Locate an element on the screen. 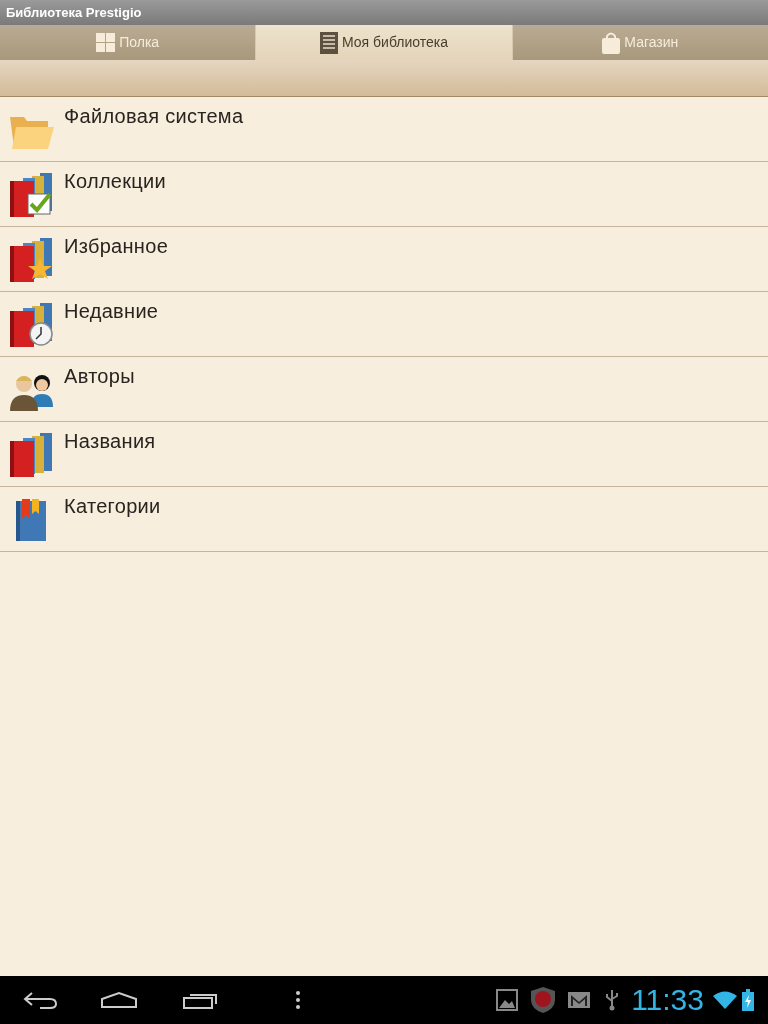 The image size is (768, 1024). list-item: Категории is located at coordinates (384, 519).